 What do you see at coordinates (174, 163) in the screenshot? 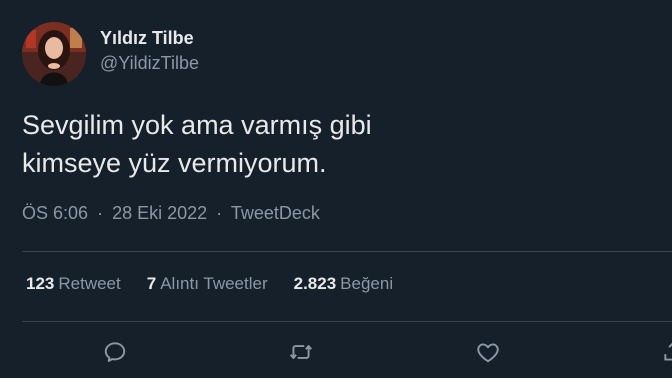
I see `tweet-text-line-2: kimseye yüz vermiyorum.` at bounding box center [174, 163].